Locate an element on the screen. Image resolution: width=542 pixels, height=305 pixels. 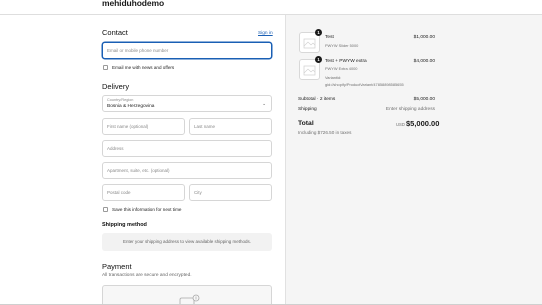
address-field: Address is located at coordinates (187, 148).